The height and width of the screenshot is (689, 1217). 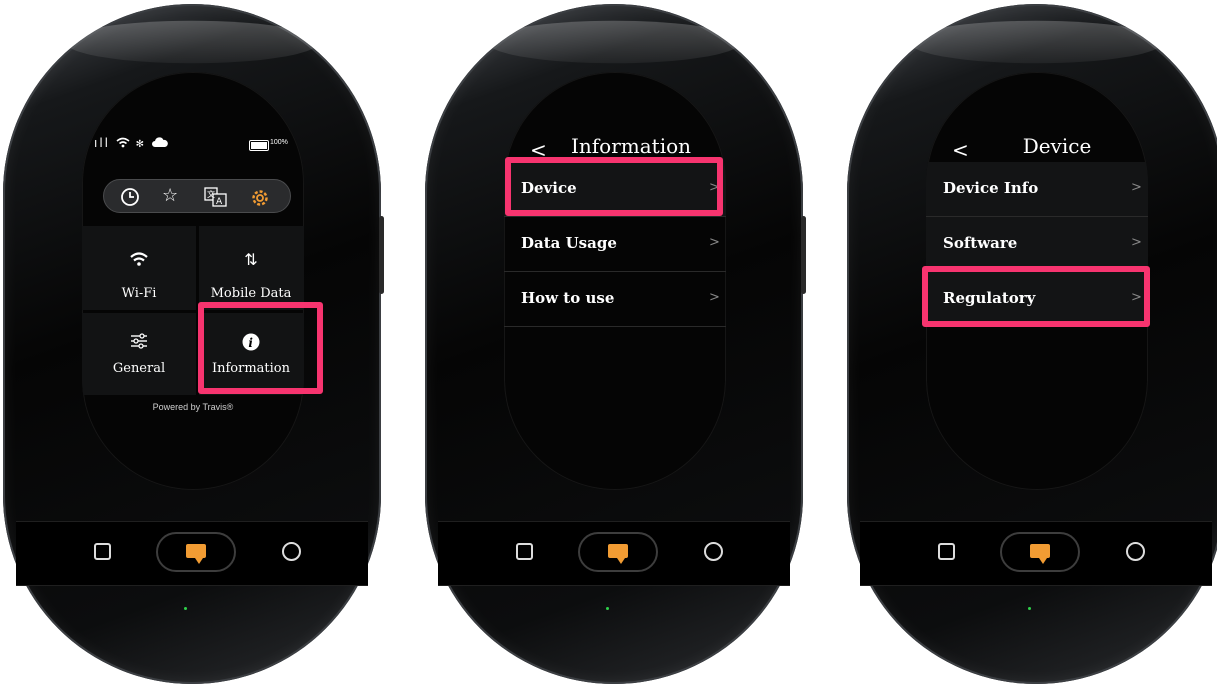 I want to click on star-icon: ☆, so click(x=170, y=196).